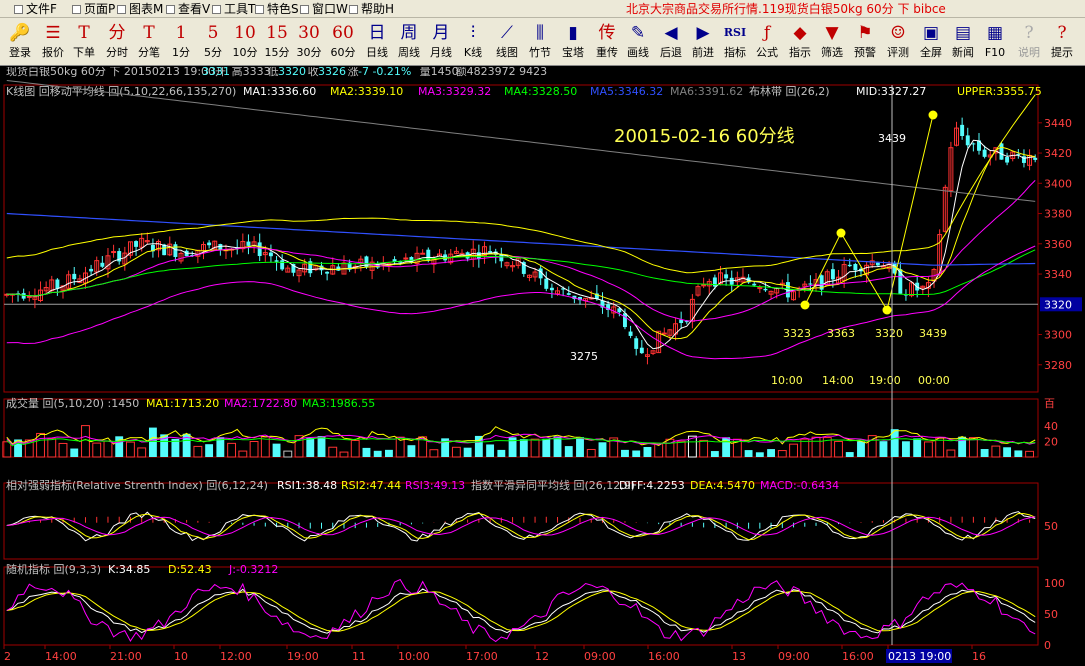 This screenshot has width=1085, height=666. I want to click on m15-icon: 15, so click(277, 33).